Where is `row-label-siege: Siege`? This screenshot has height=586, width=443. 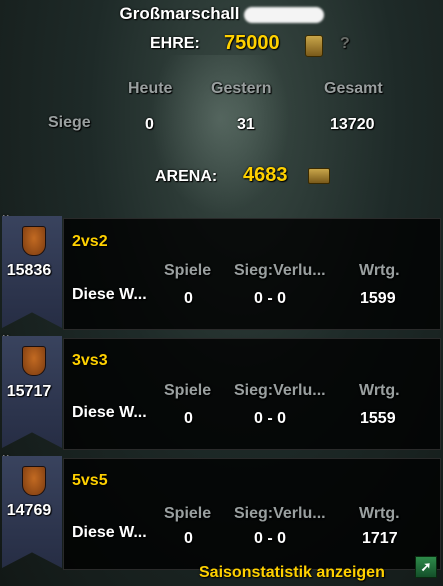 row-label-siege: Siege is located at coordinates (69, 122).